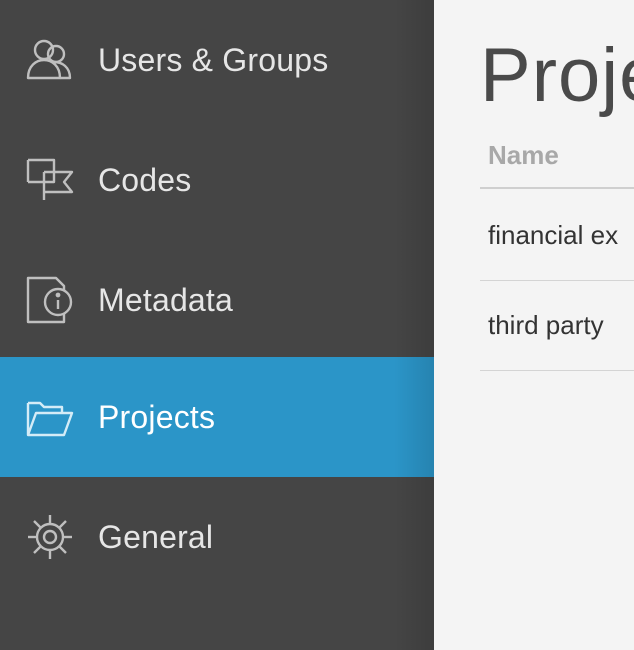 The image size is (634, 650). What do you see at coordinates (157, 416) in the screenshot?
I see `sidebar-item-label: Projects` at bounding box center [157, 416].